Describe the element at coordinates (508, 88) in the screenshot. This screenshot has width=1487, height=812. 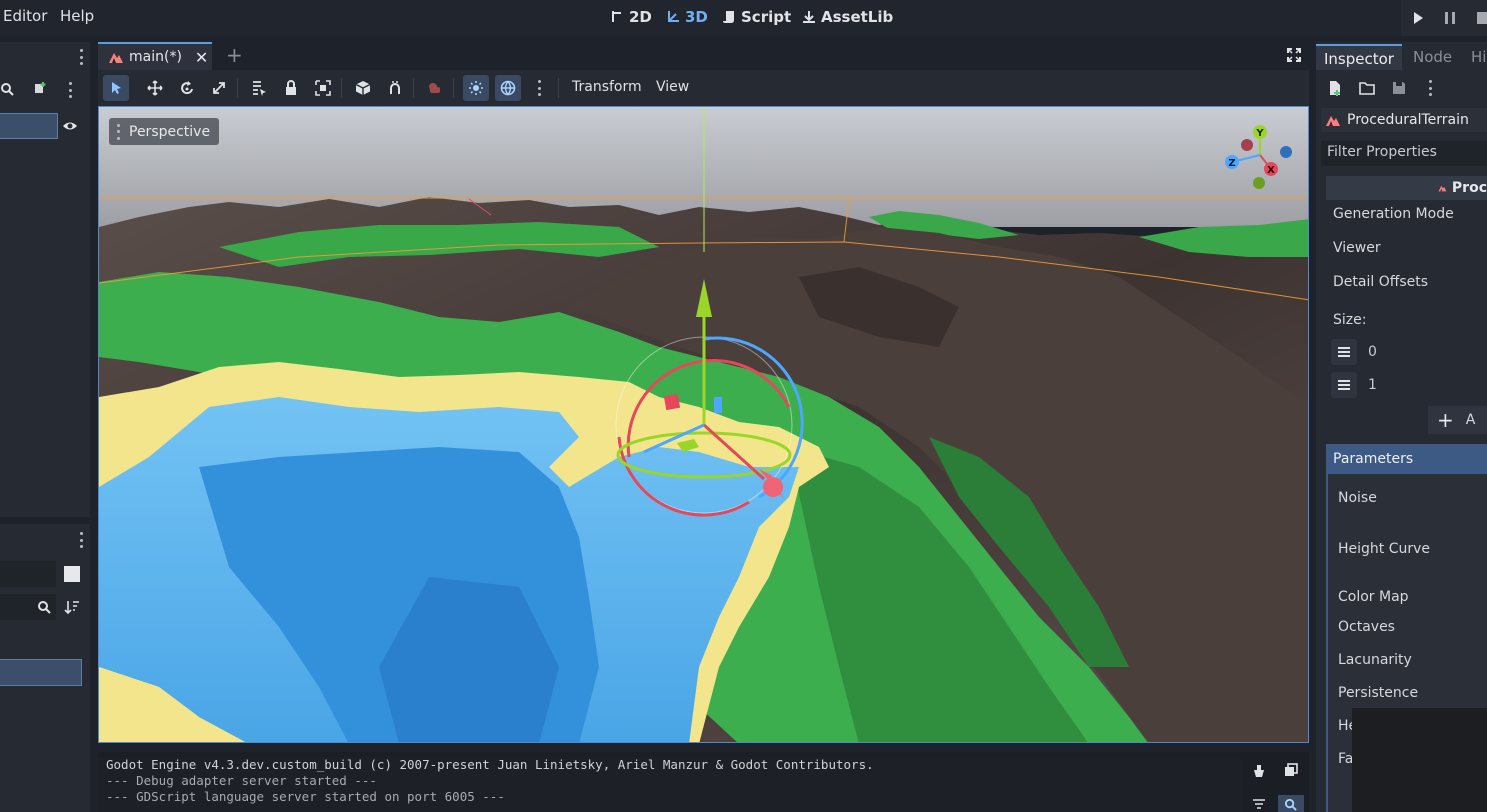
I see `environment-preview-icon` at that location.